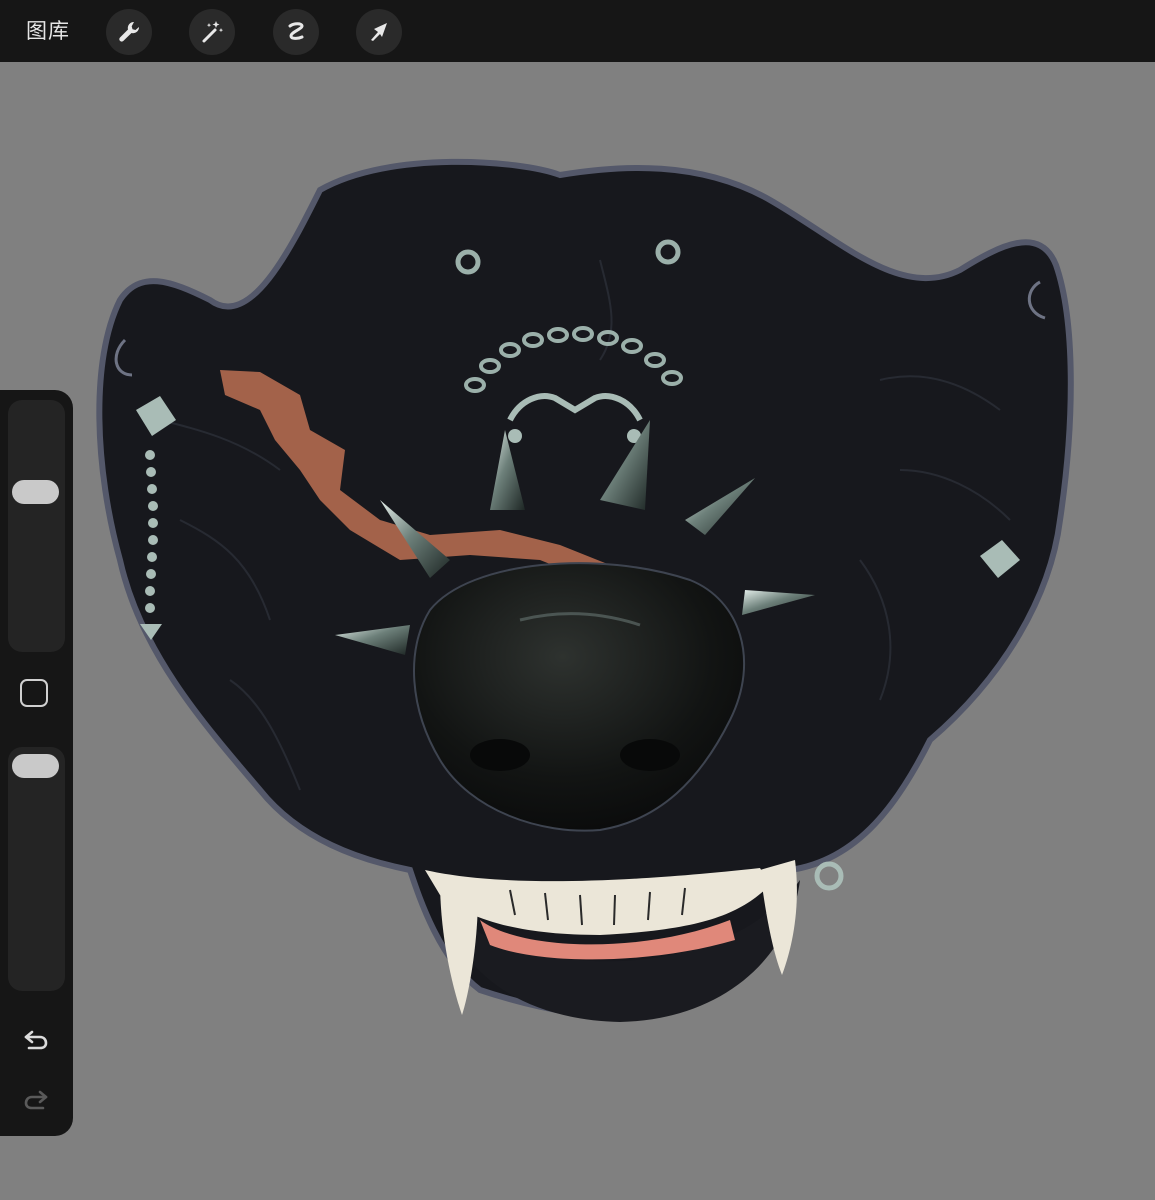  I want to click on selection-icon, so click(296, 31).